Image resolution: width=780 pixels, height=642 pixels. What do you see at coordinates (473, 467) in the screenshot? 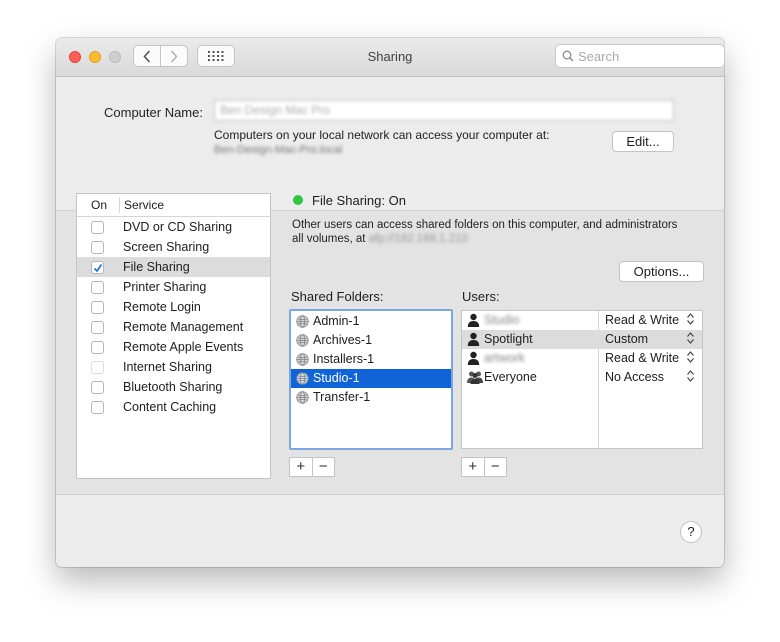
I see `add-user-button: +` at bounding box center [473, 467].